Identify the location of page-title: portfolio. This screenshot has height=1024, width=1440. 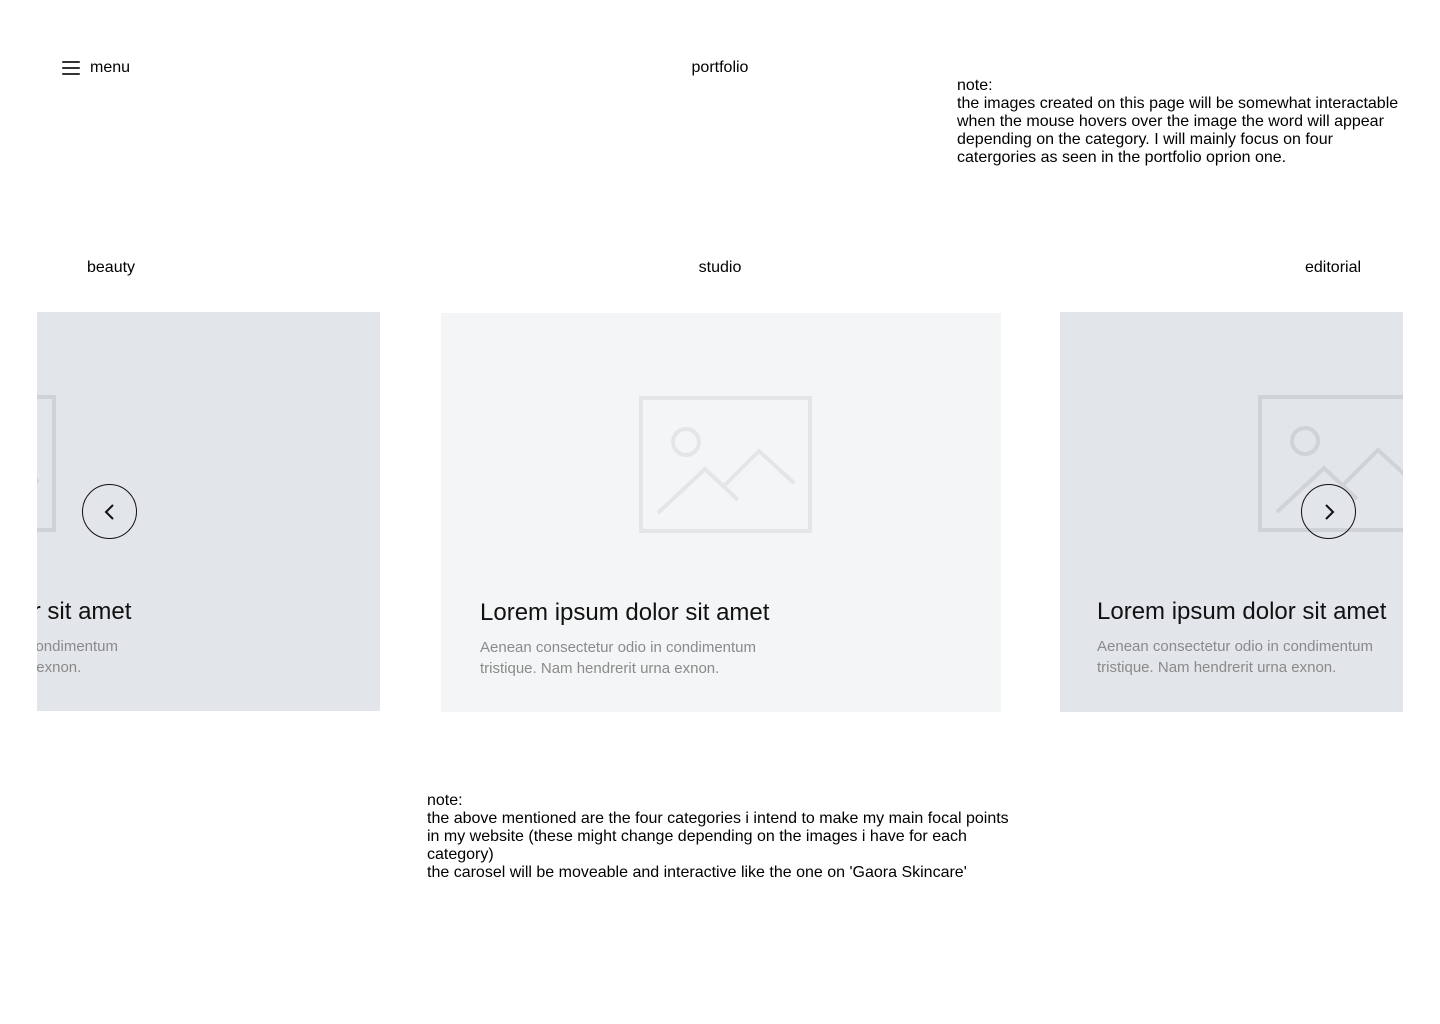
(720, 67).